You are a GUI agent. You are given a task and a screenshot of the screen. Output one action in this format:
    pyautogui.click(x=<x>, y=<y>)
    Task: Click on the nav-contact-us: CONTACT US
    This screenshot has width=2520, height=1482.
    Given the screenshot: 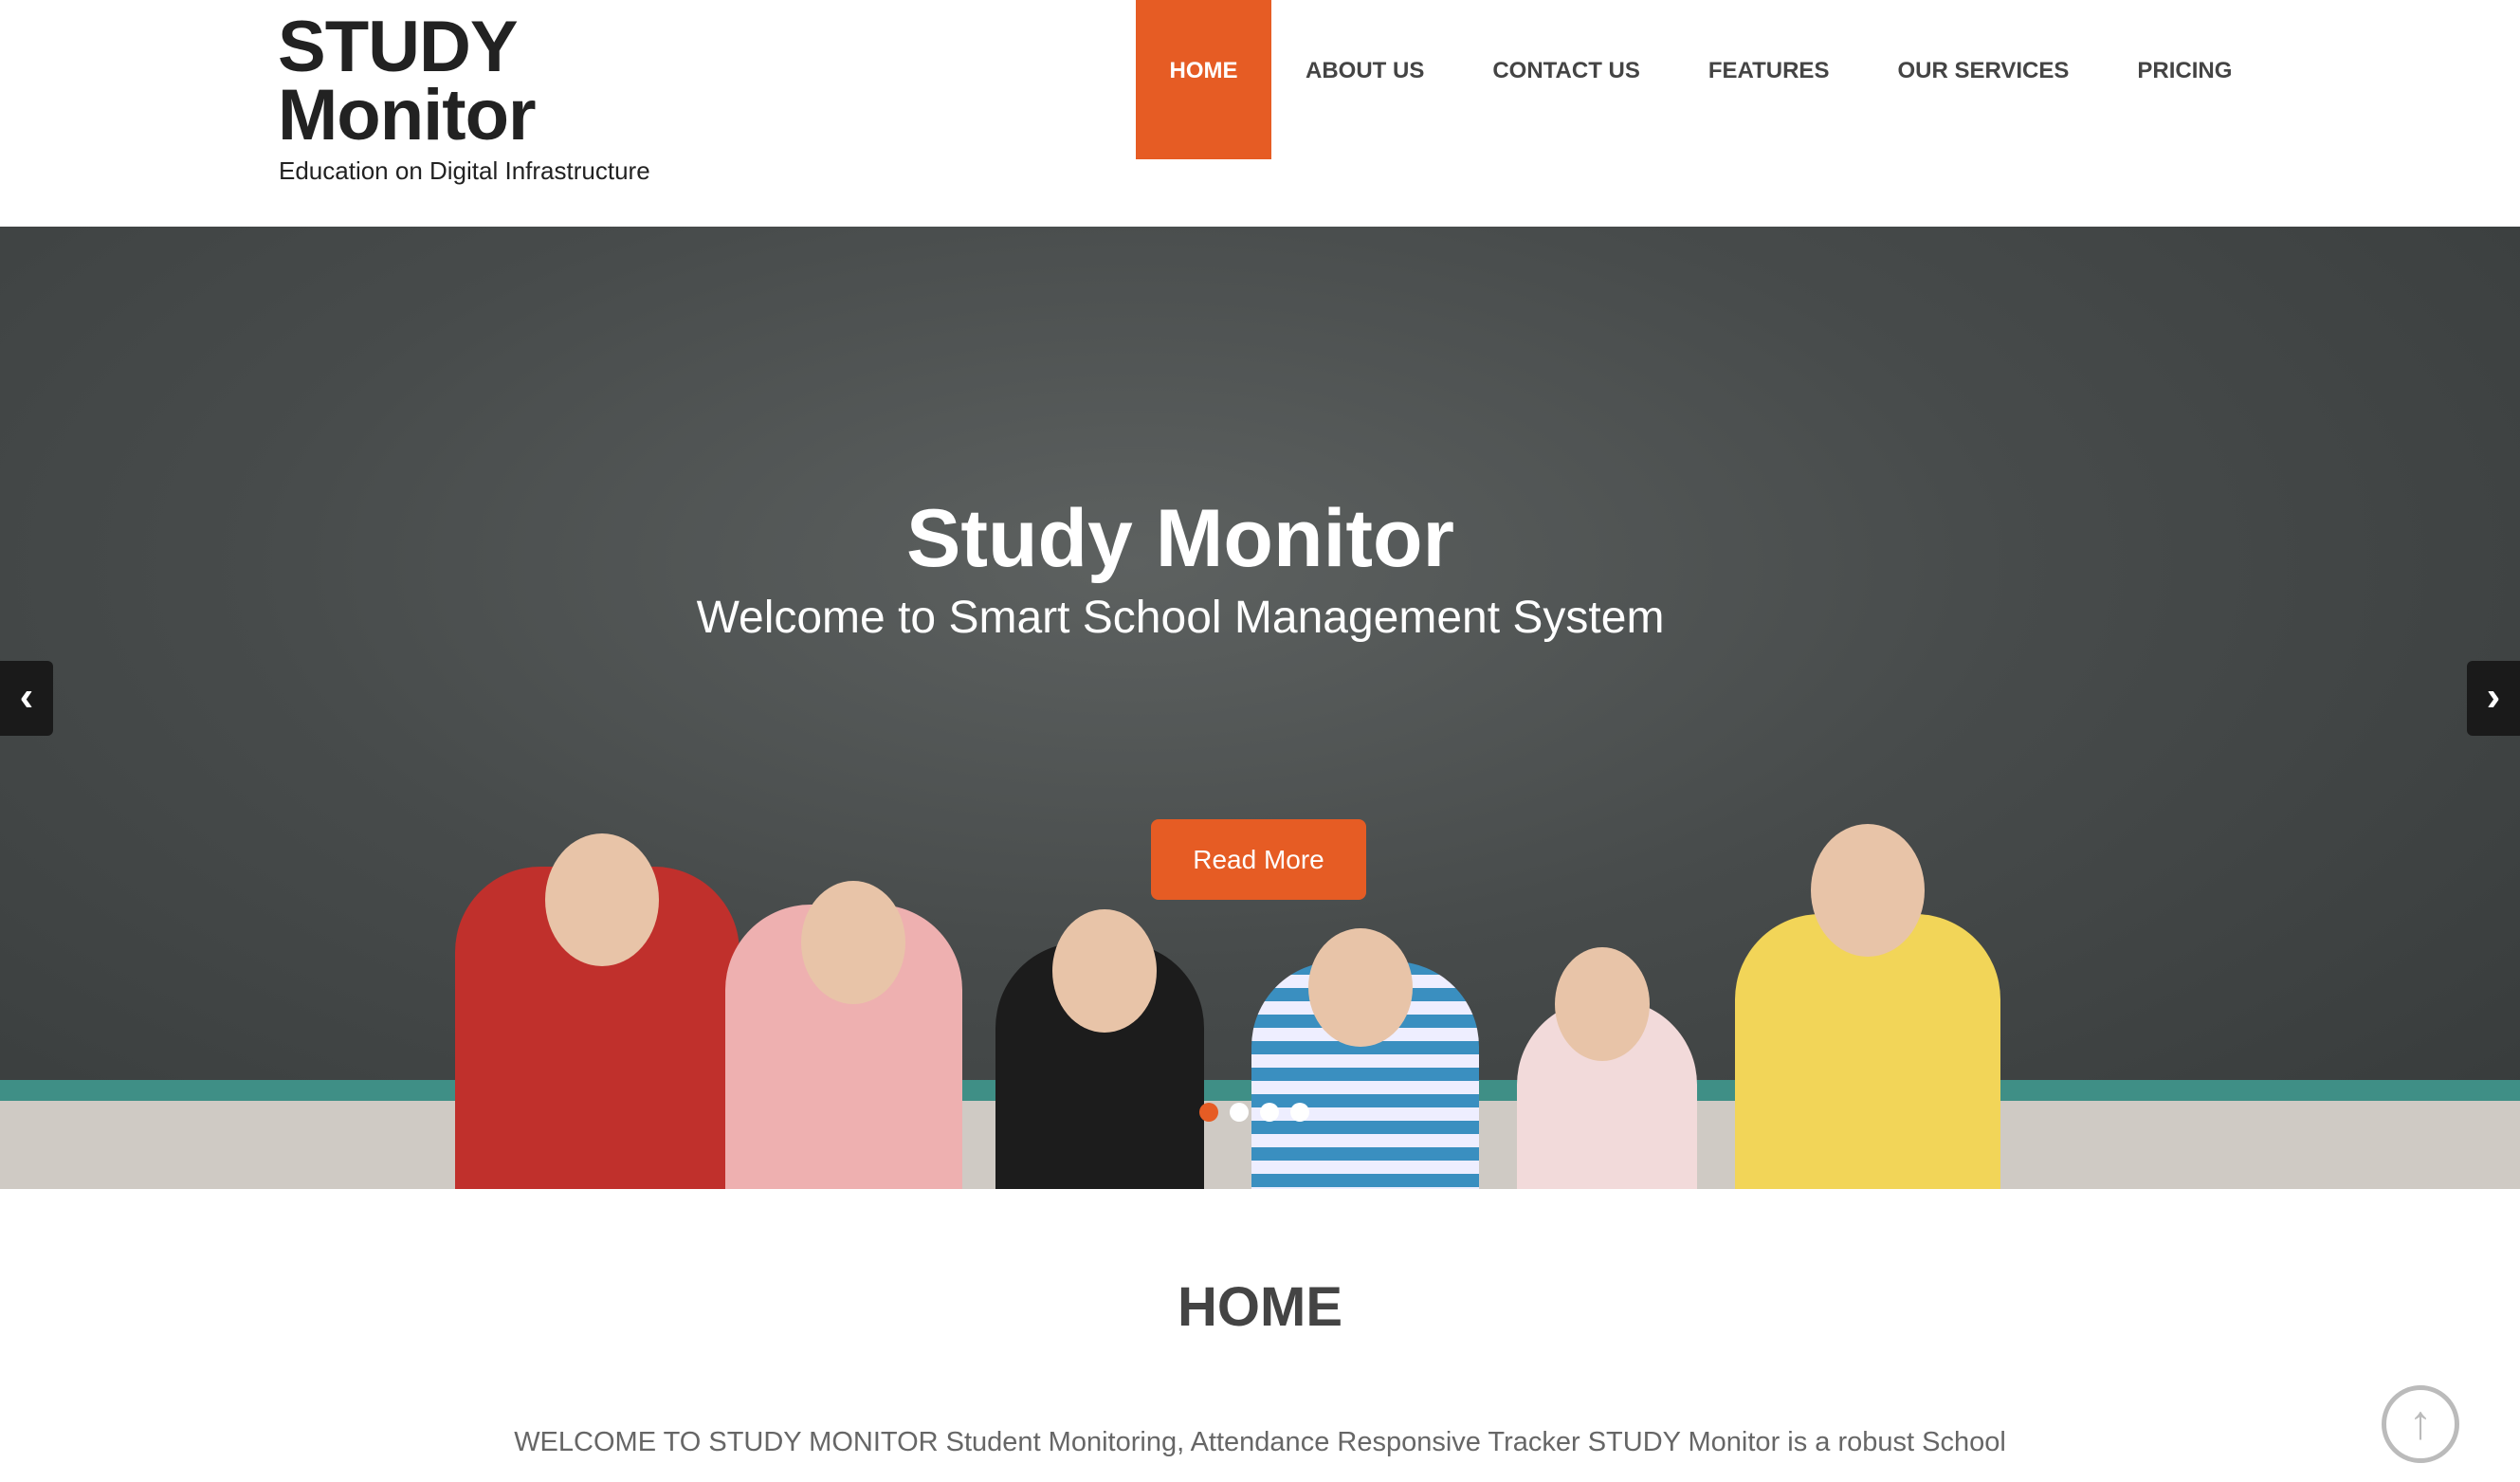 What is the action you would take?
    pyautogui.click(x=1566, y=80)
    